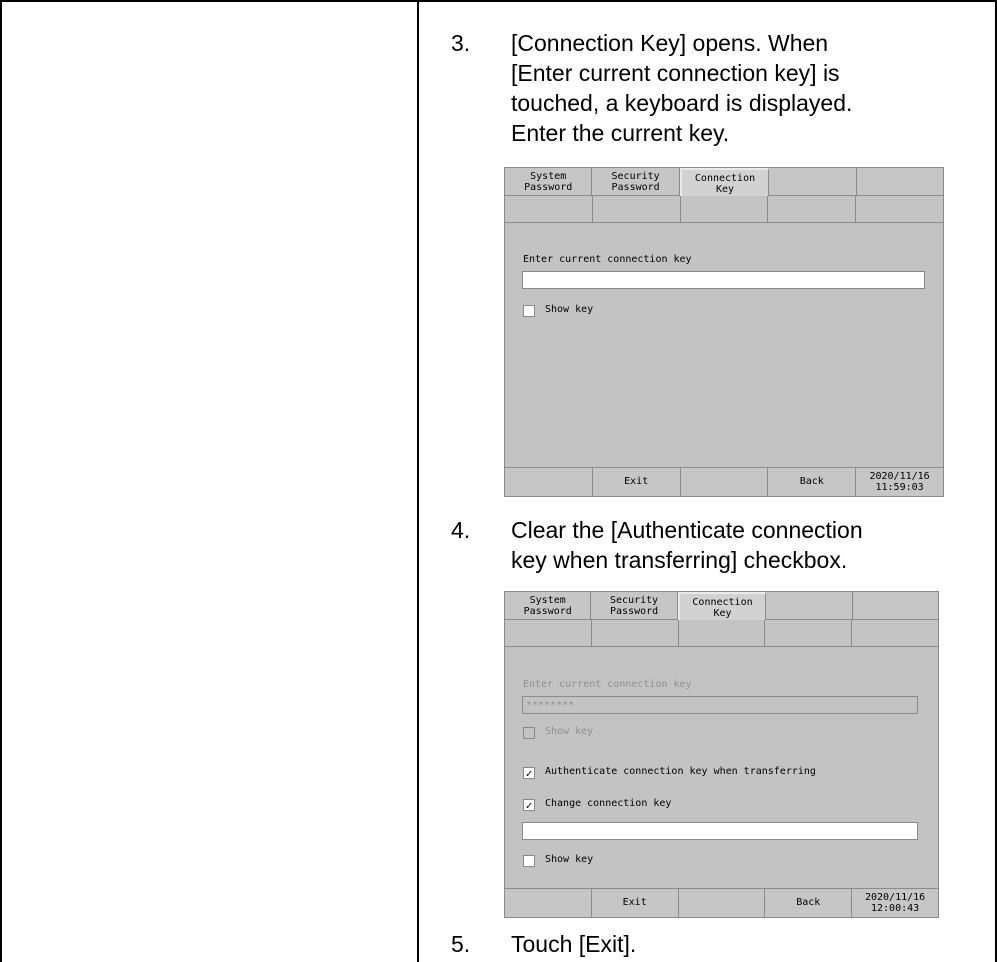  I want to click on table-column-divider, so click(418, 481).